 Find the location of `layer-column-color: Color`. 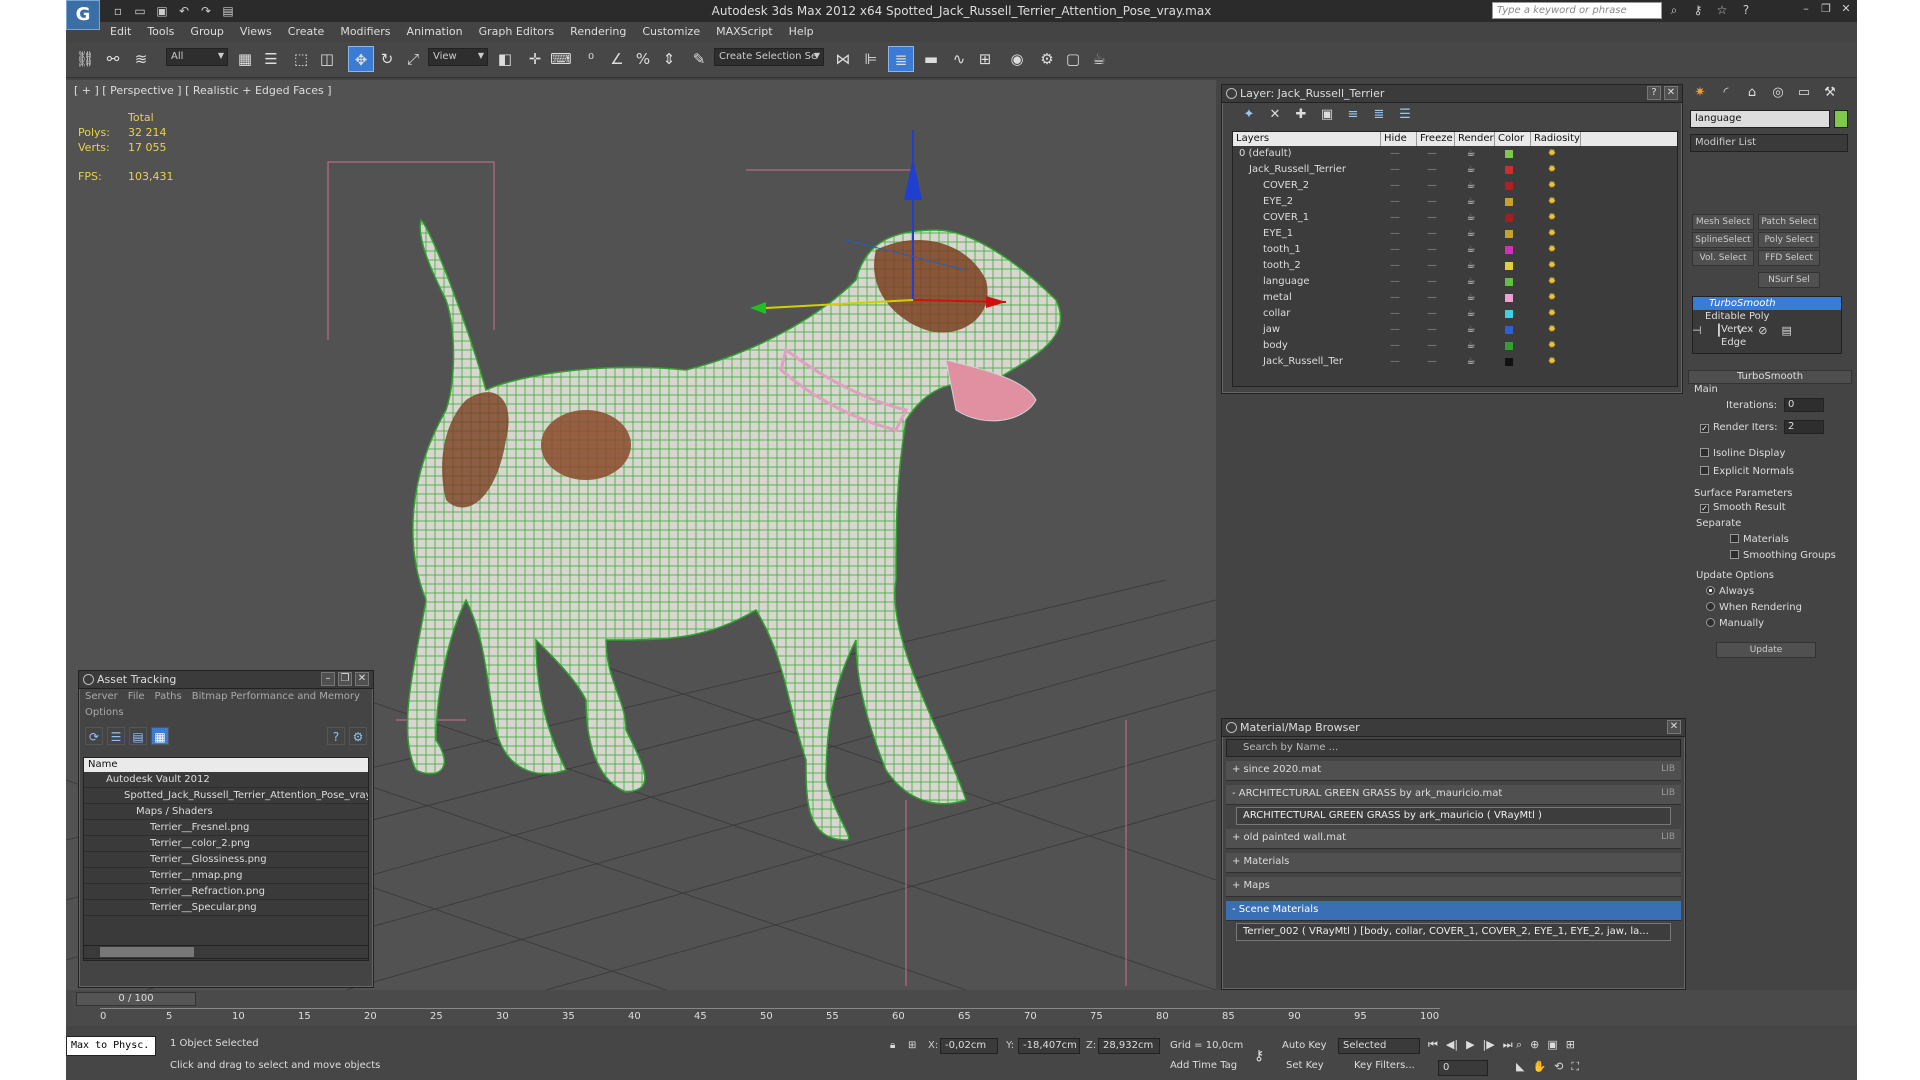

layer-column-color: Color is located at coordinates (1513, 139).